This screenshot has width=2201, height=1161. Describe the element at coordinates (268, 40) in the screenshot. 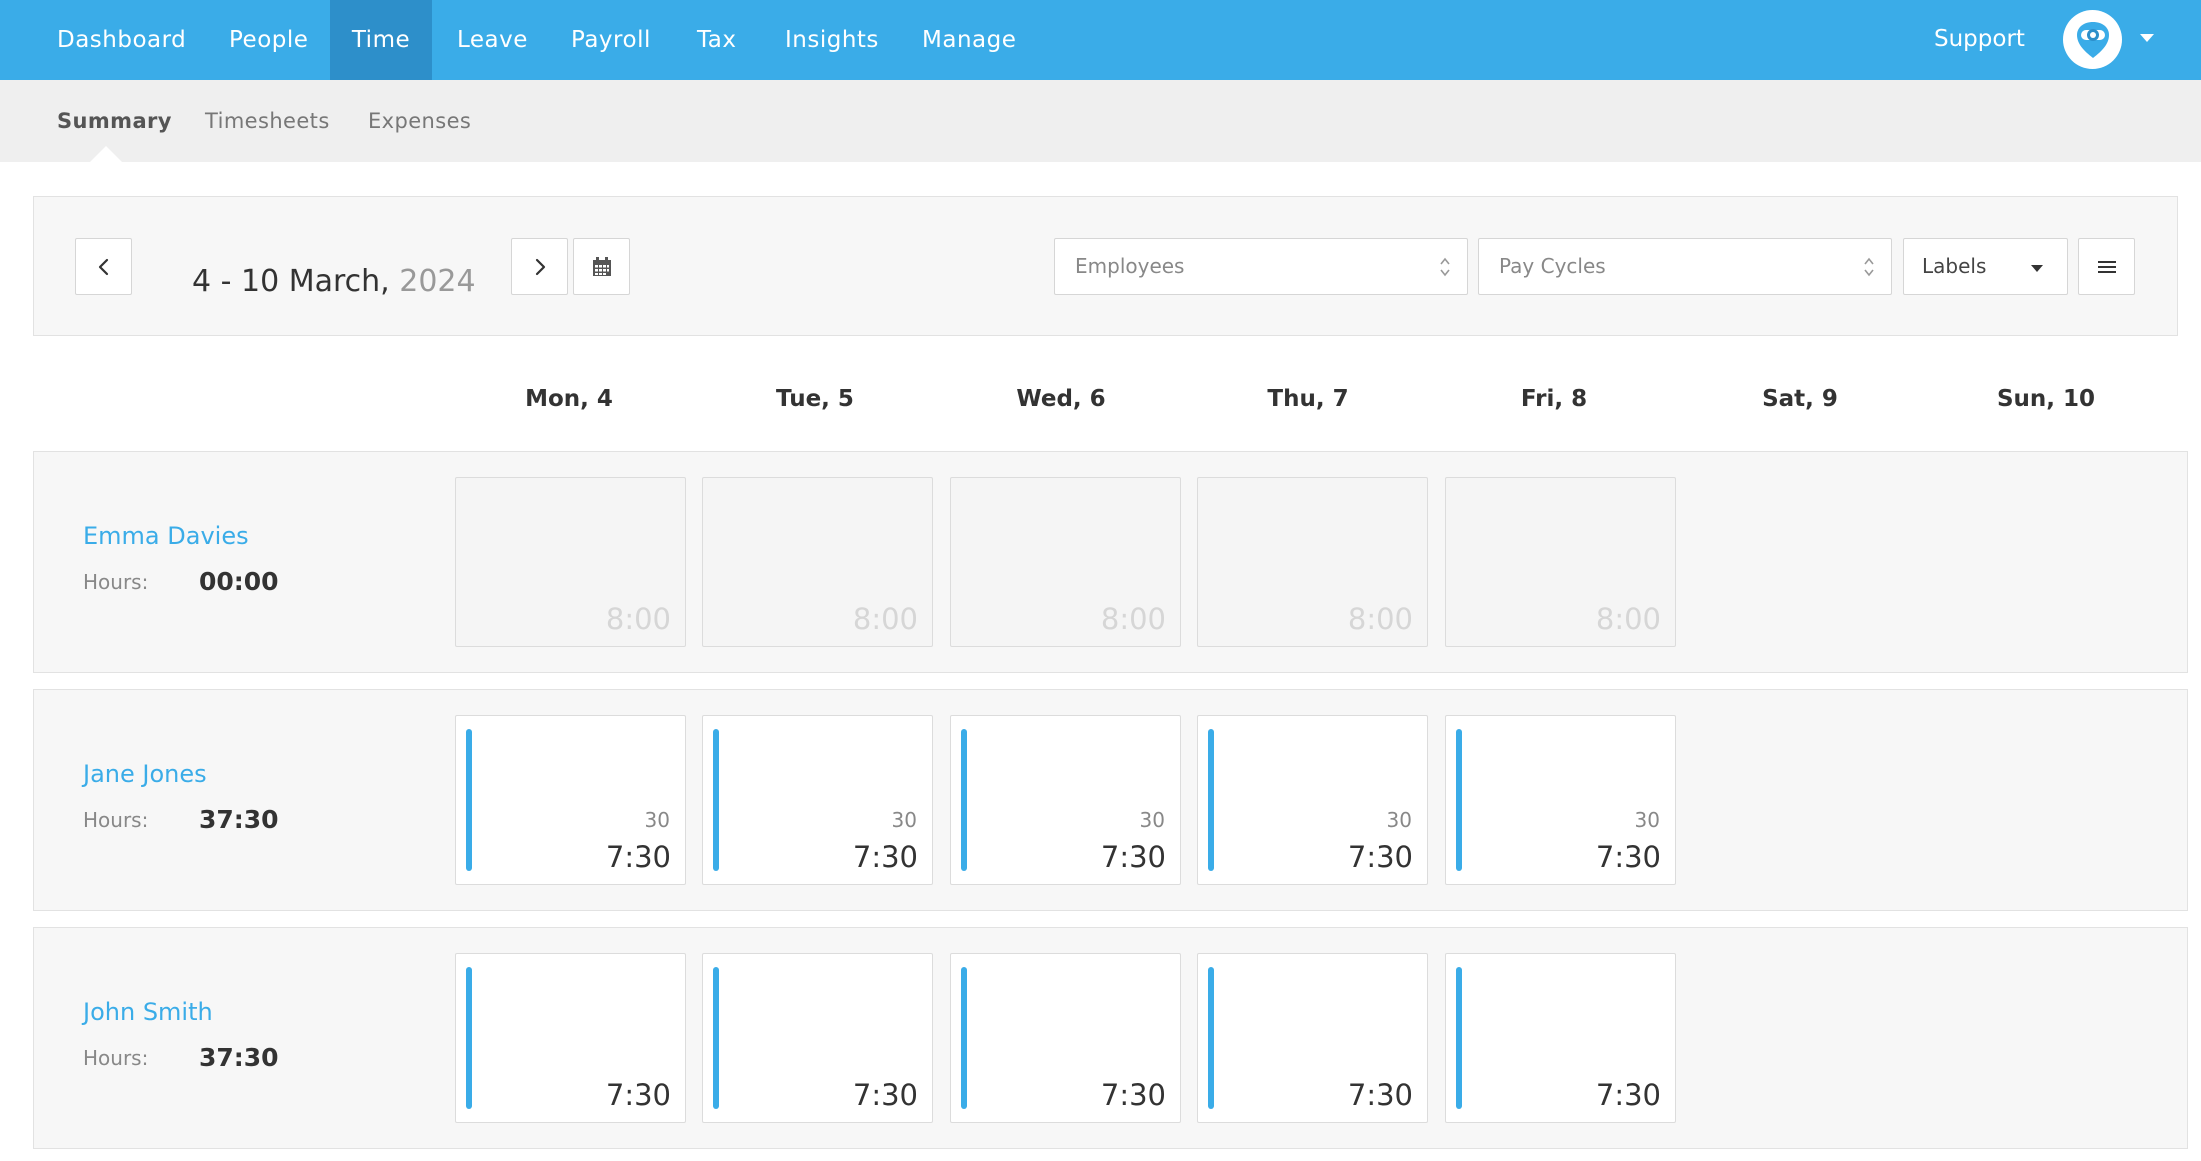

I see `nav-item-people: People` at that location.